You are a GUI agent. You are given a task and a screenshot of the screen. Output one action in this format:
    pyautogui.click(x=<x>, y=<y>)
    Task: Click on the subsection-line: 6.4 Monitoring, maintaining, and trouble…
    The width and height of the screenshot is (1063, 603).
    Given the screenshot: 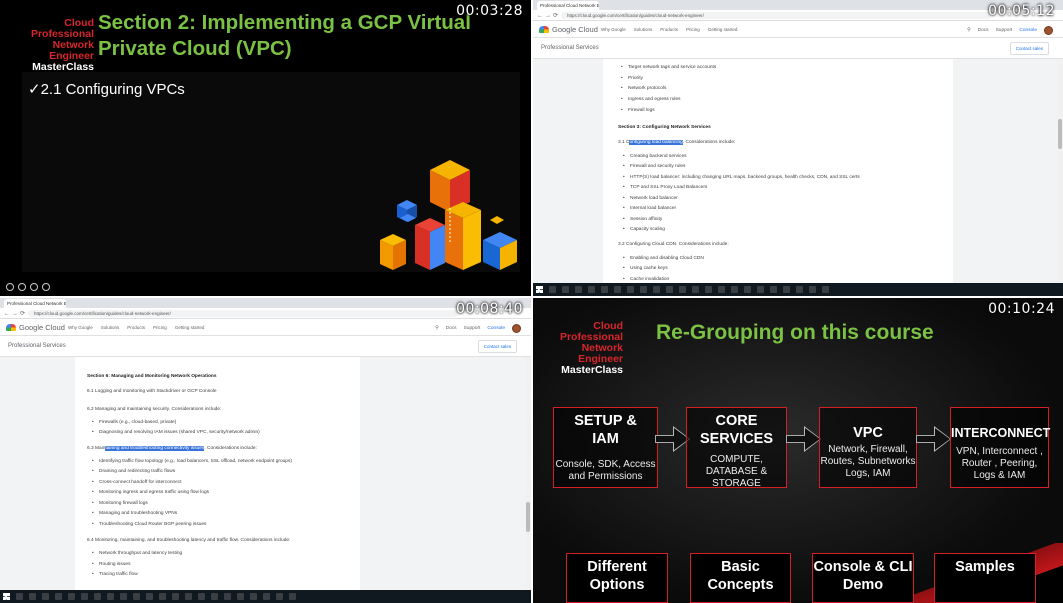 What is the action you would take?
    pyautogui.click(x=189, y=540)
    